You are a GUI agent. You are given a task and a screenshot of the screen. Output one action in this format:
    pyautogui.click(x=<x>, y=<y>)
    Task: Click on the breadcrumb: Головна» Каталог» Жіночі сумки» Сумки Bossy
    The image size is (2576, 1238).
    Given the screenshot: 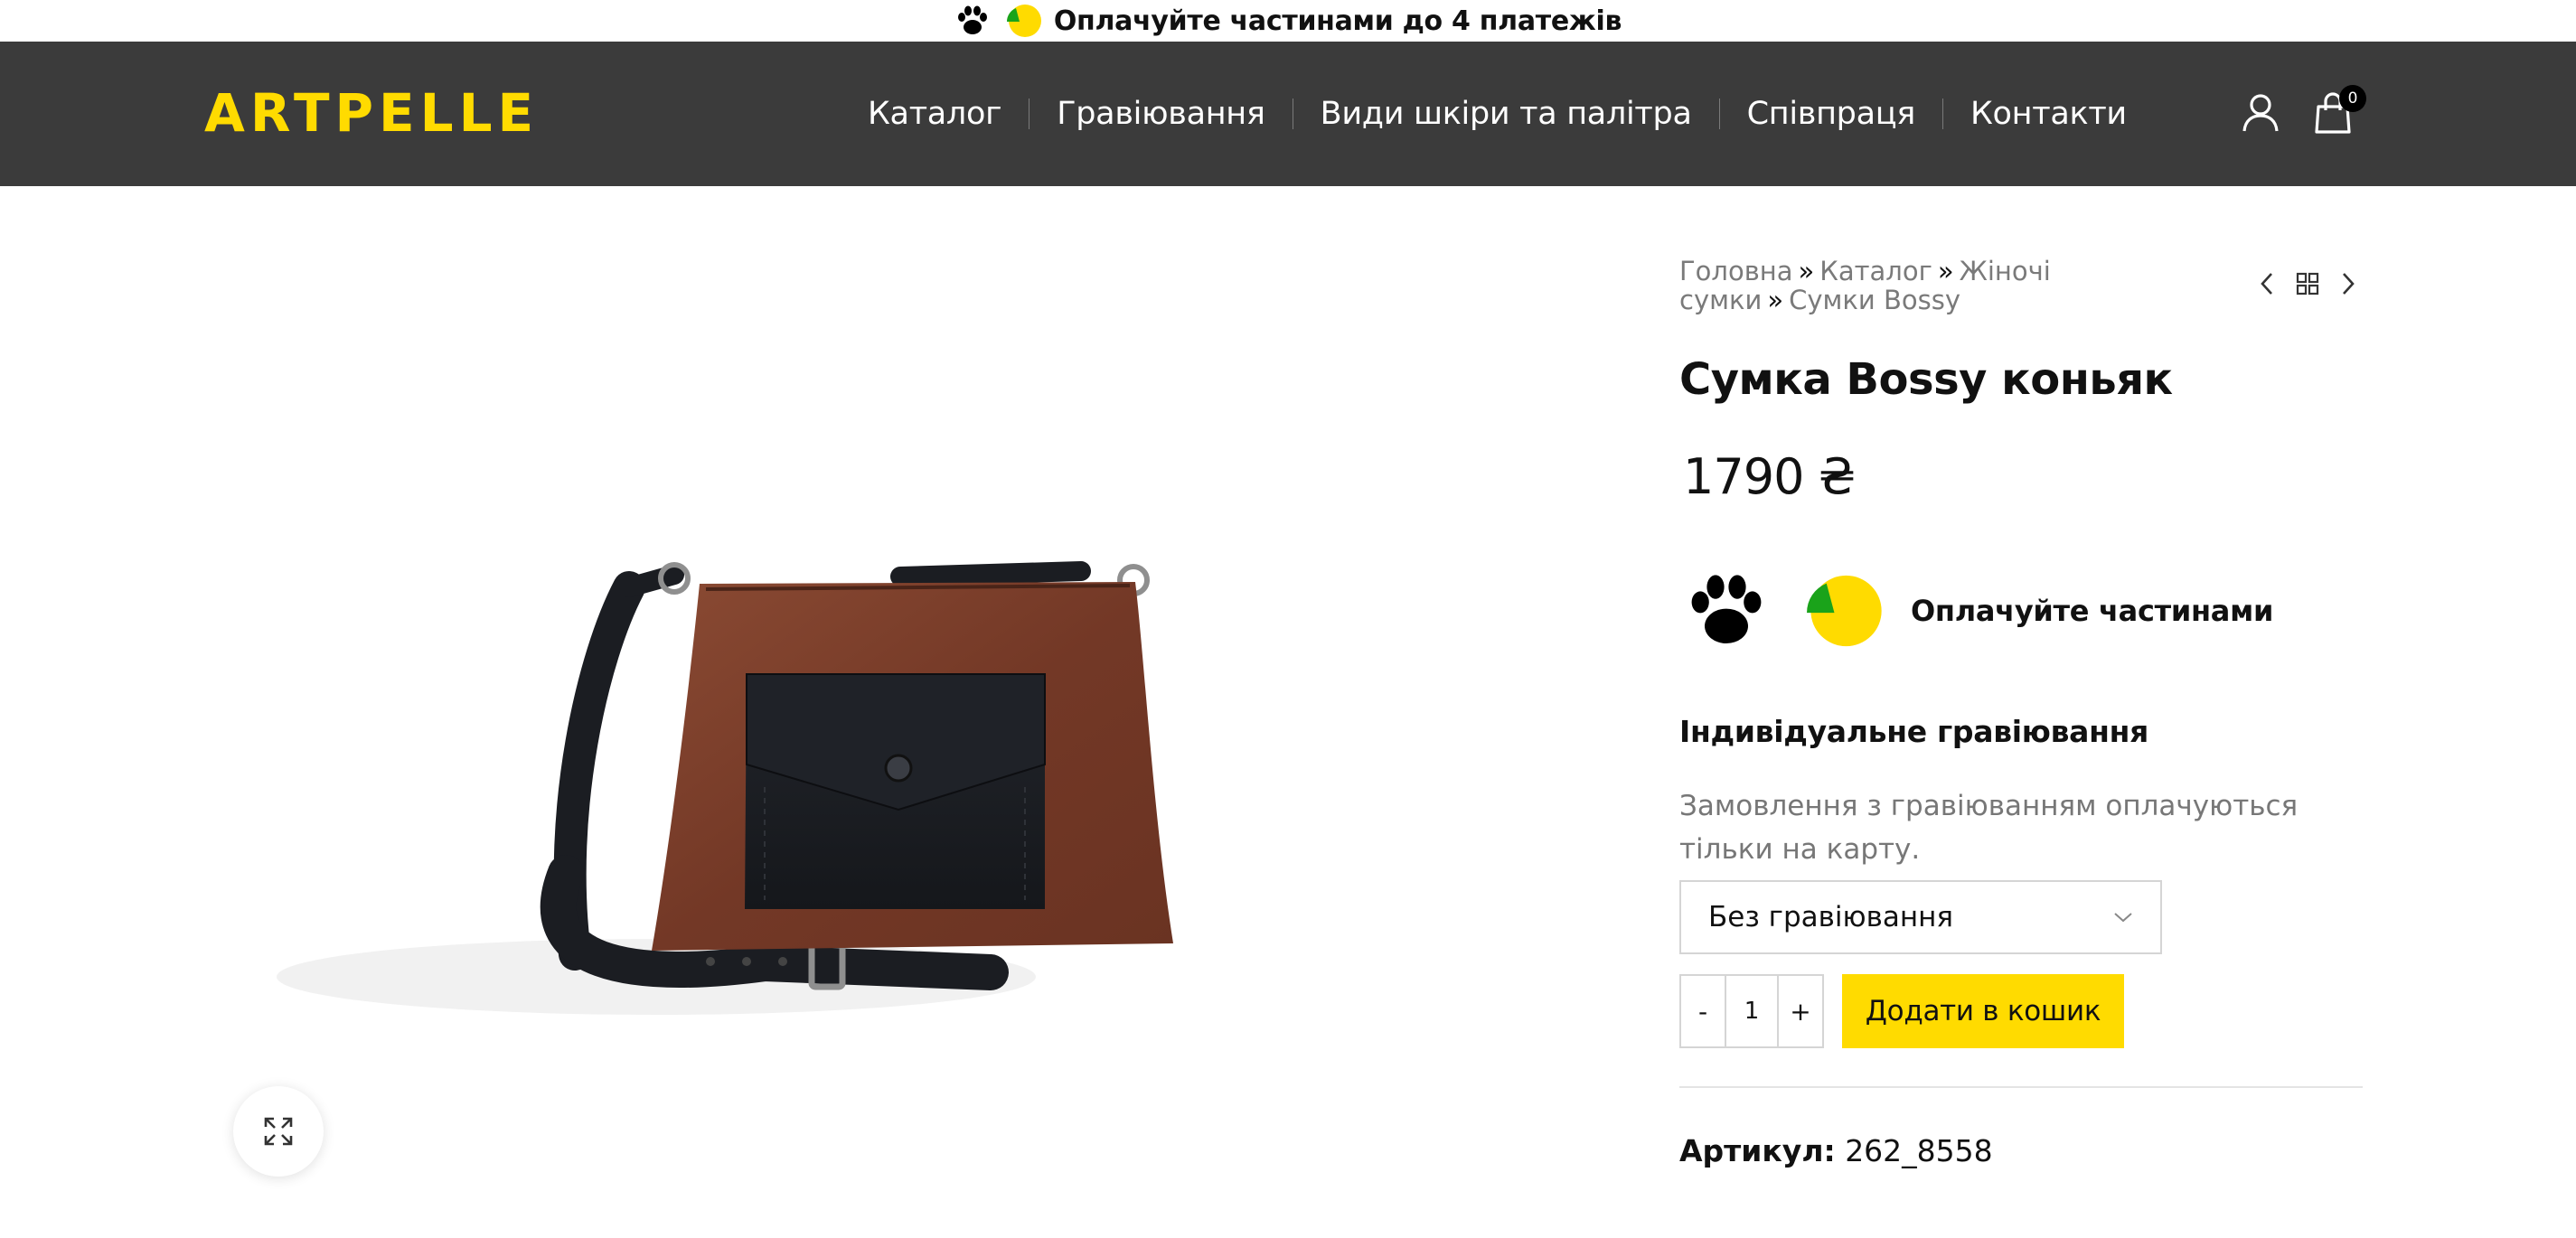 What is the action you would take?
    pyautogui.click(x=1959, y=285)
    